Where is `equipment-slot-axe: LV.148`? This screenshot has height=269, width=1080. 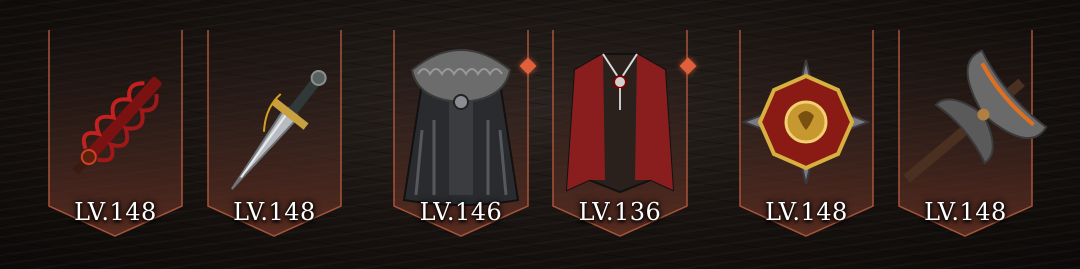 equipment-slot-axe: LV.148 is located at coordinates (973, 134).